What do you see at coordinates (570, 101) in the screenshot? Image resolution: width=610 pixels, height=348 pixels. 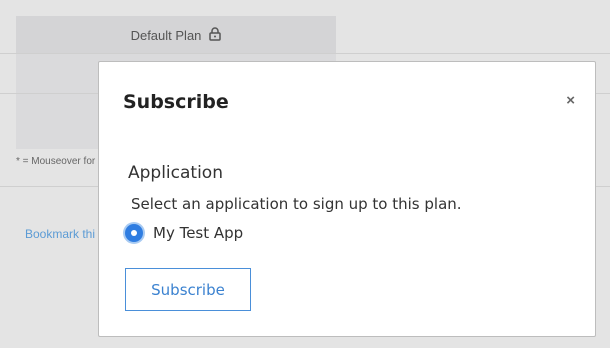 I see `close-icon: ×` at bounding box center [570, 101].